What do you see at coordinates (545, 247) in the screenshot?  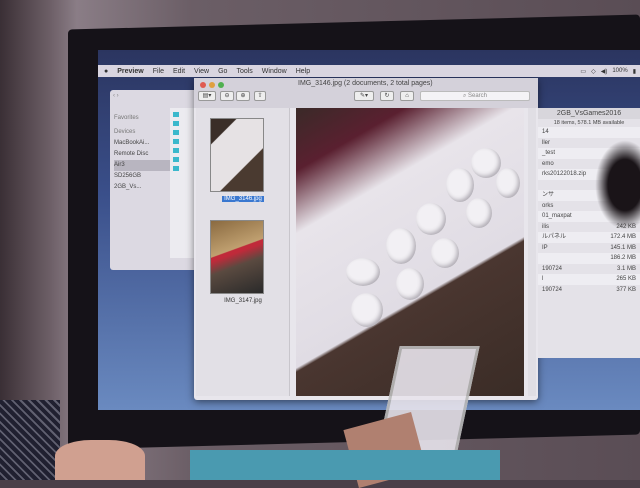 I see `file-name: IP` at bounding box center [545, 247].